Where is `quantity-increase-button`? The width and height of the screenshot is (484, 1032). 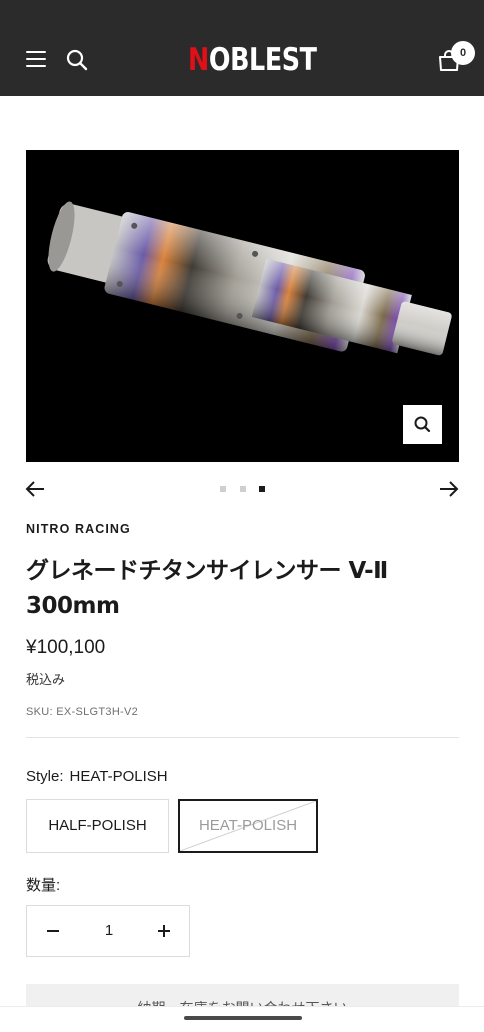 quantity-increase-button is located at coordinates (164, 931).